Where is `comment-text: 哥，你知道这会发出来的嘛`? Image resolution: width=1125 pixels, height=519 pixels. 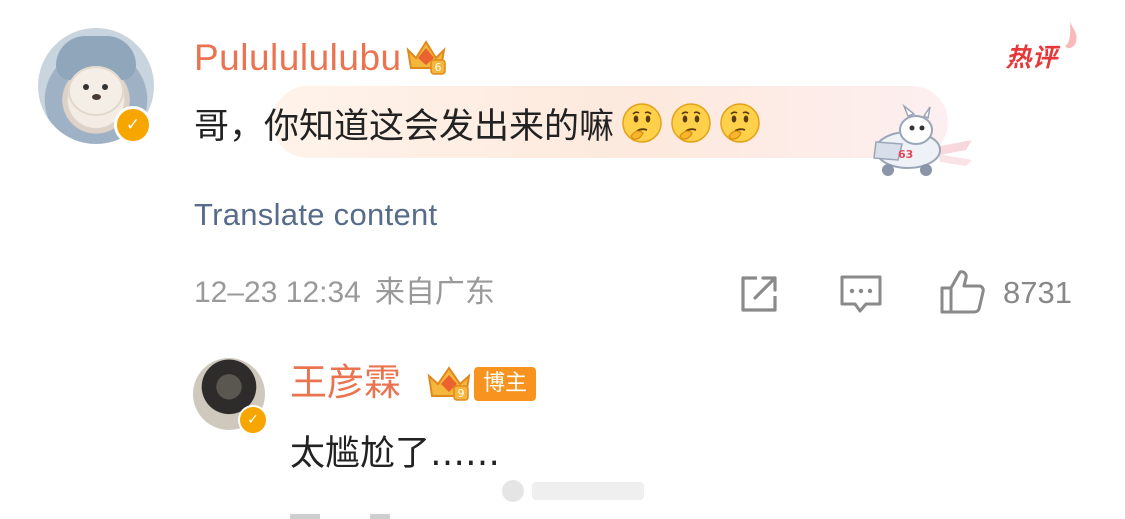 comment-text: 哥，你知道这会发出来的嘛 is located at coordinates (477, 126).